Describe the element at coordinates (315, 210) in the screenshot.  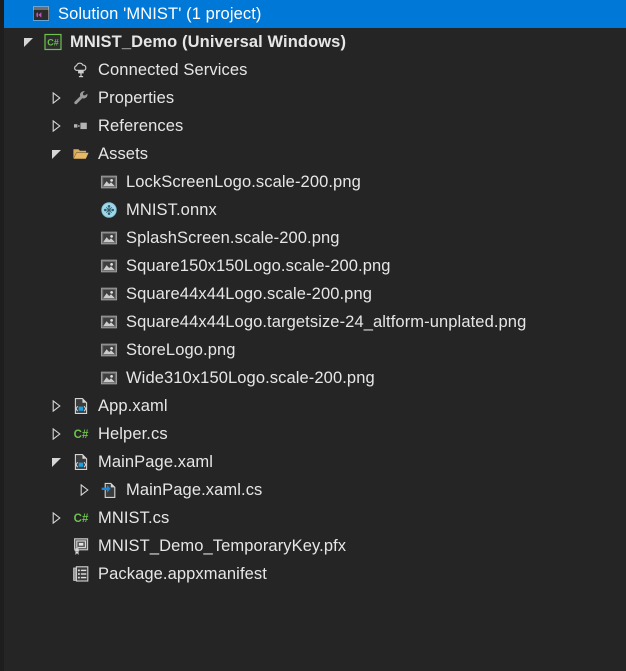
I see `tree-item: MNIST.onnx` at that location.